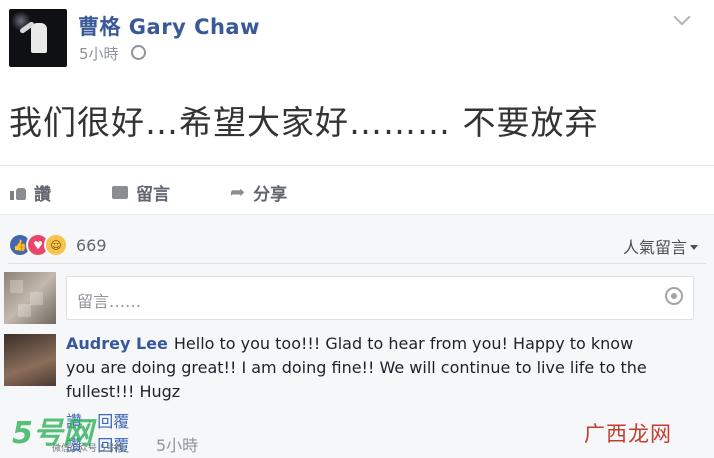 The width and height of the screenshot is (714, 458). What do you see at coordinates (694, 247) in the screenshot?
I see `caret-down-icon` at bounding box center [694, 247].